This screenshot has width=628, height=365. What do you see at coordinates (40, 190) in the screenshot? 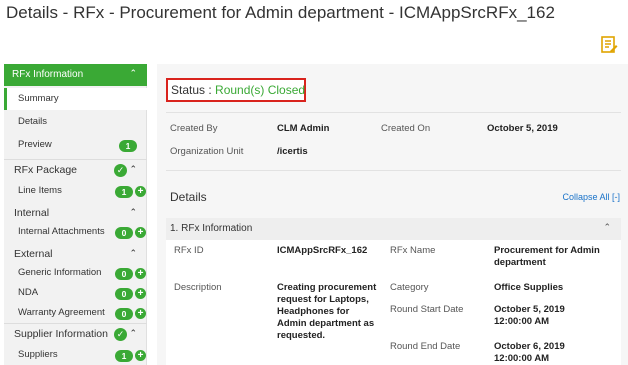
I see `sidebar-item-label: Line Items` at bounding box center [40, 190].